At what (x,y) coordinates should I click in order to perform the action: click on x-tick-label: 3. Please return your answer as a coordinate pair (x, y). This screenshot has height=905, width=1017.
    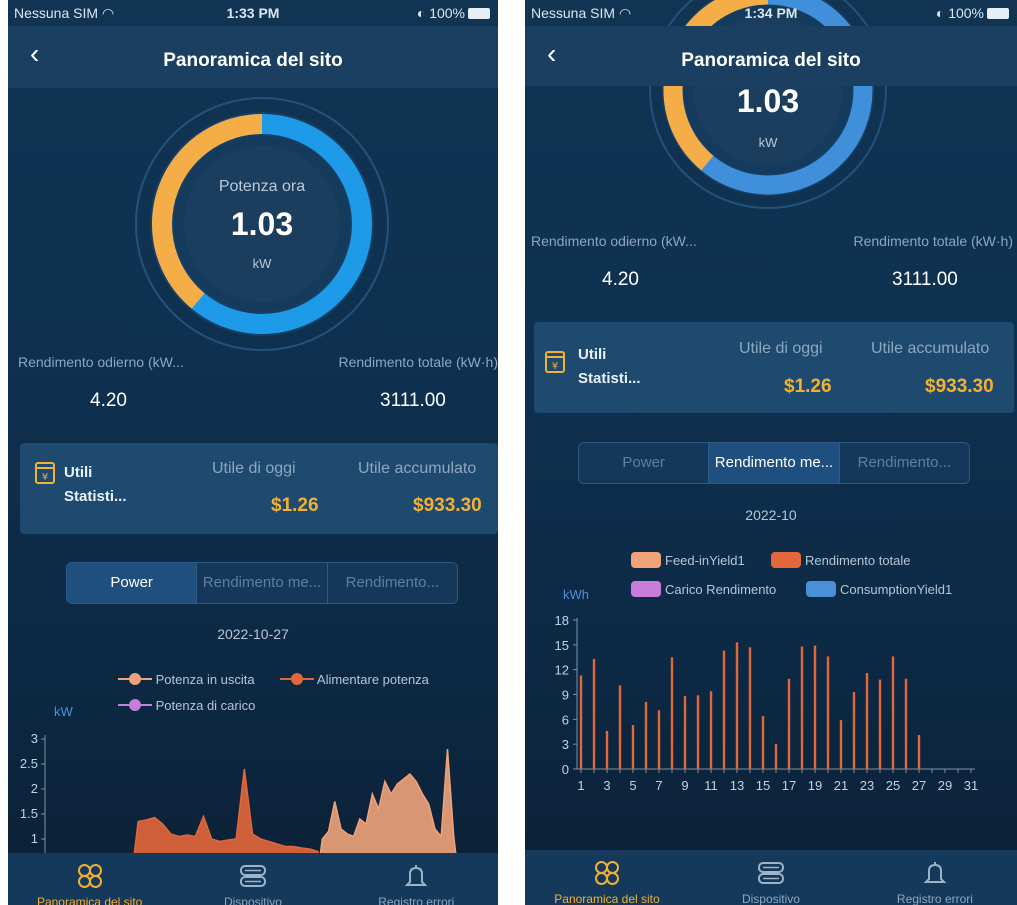
    Looking at the image, I should click on (606, 785).